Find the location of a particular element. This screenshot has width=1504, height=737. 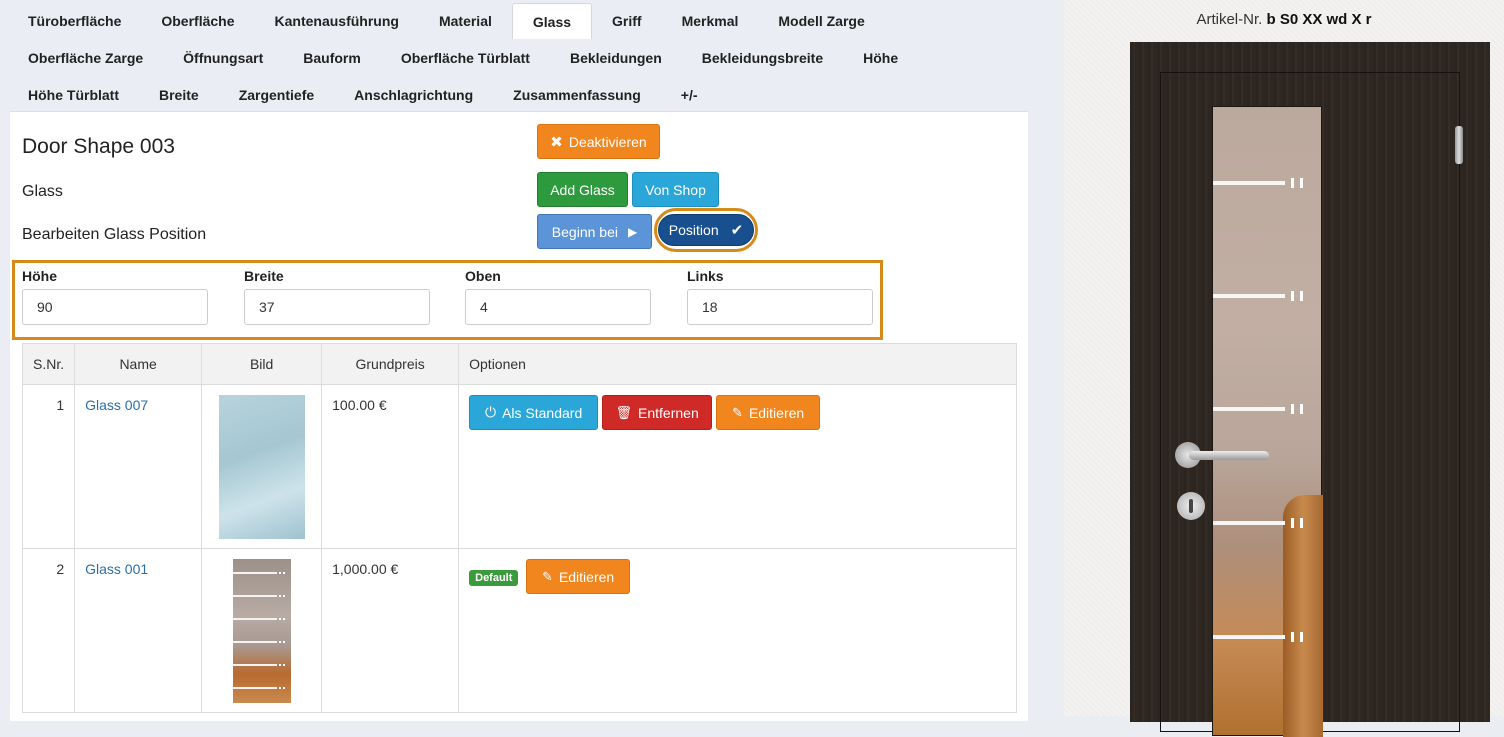

table-header-row: S.Nr. Name Bild Grundpreis Optionen is located at coordinates (519, 364).